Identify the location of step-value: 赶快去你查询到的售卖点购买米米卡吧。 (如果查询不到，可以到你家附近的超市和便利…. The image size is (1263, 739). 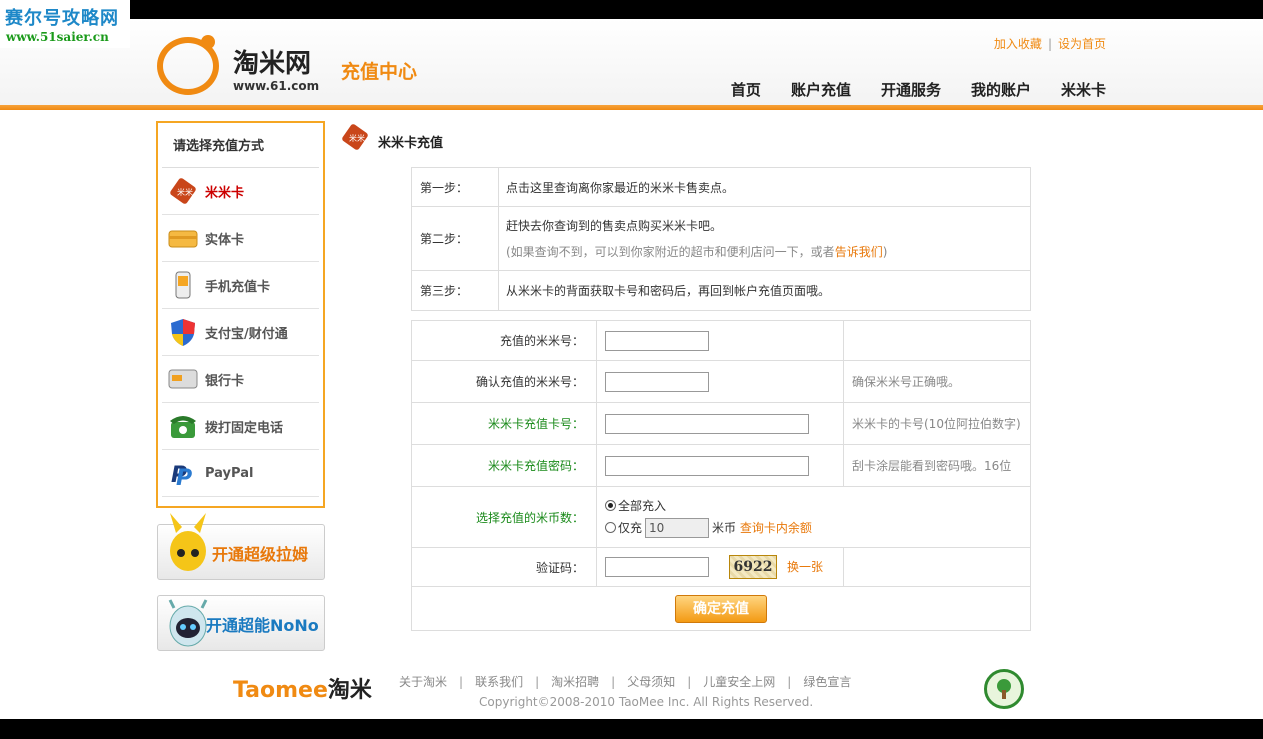
(764, 238).